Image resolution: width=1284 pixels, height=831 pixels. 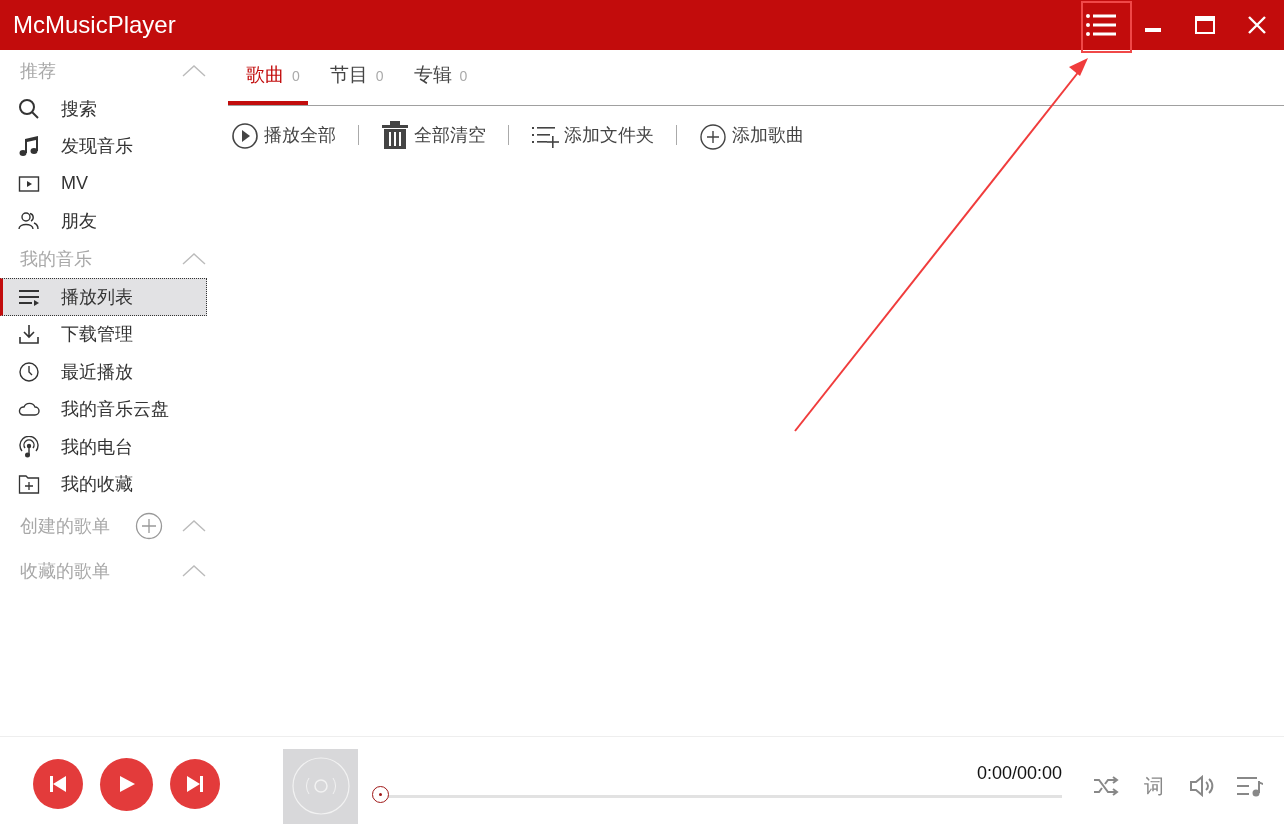 I want to click on progress-handle, so click(x=380, y=794).